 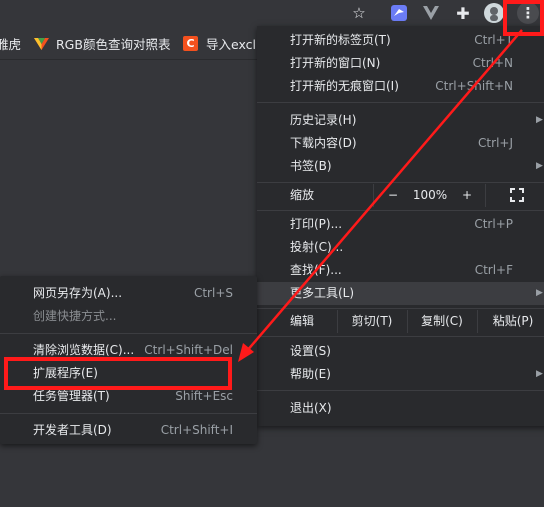 I want to click on menu-item-new-tab: 打开新的标签页(T) Ctrl+T, so click(x=400, y=40).